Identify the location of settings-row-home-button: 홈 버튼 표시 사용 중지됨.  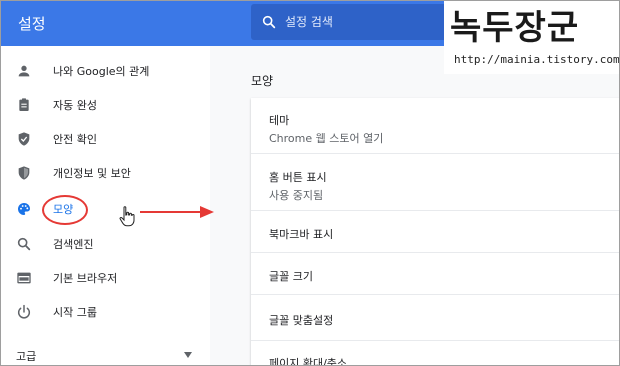
(435, 182).